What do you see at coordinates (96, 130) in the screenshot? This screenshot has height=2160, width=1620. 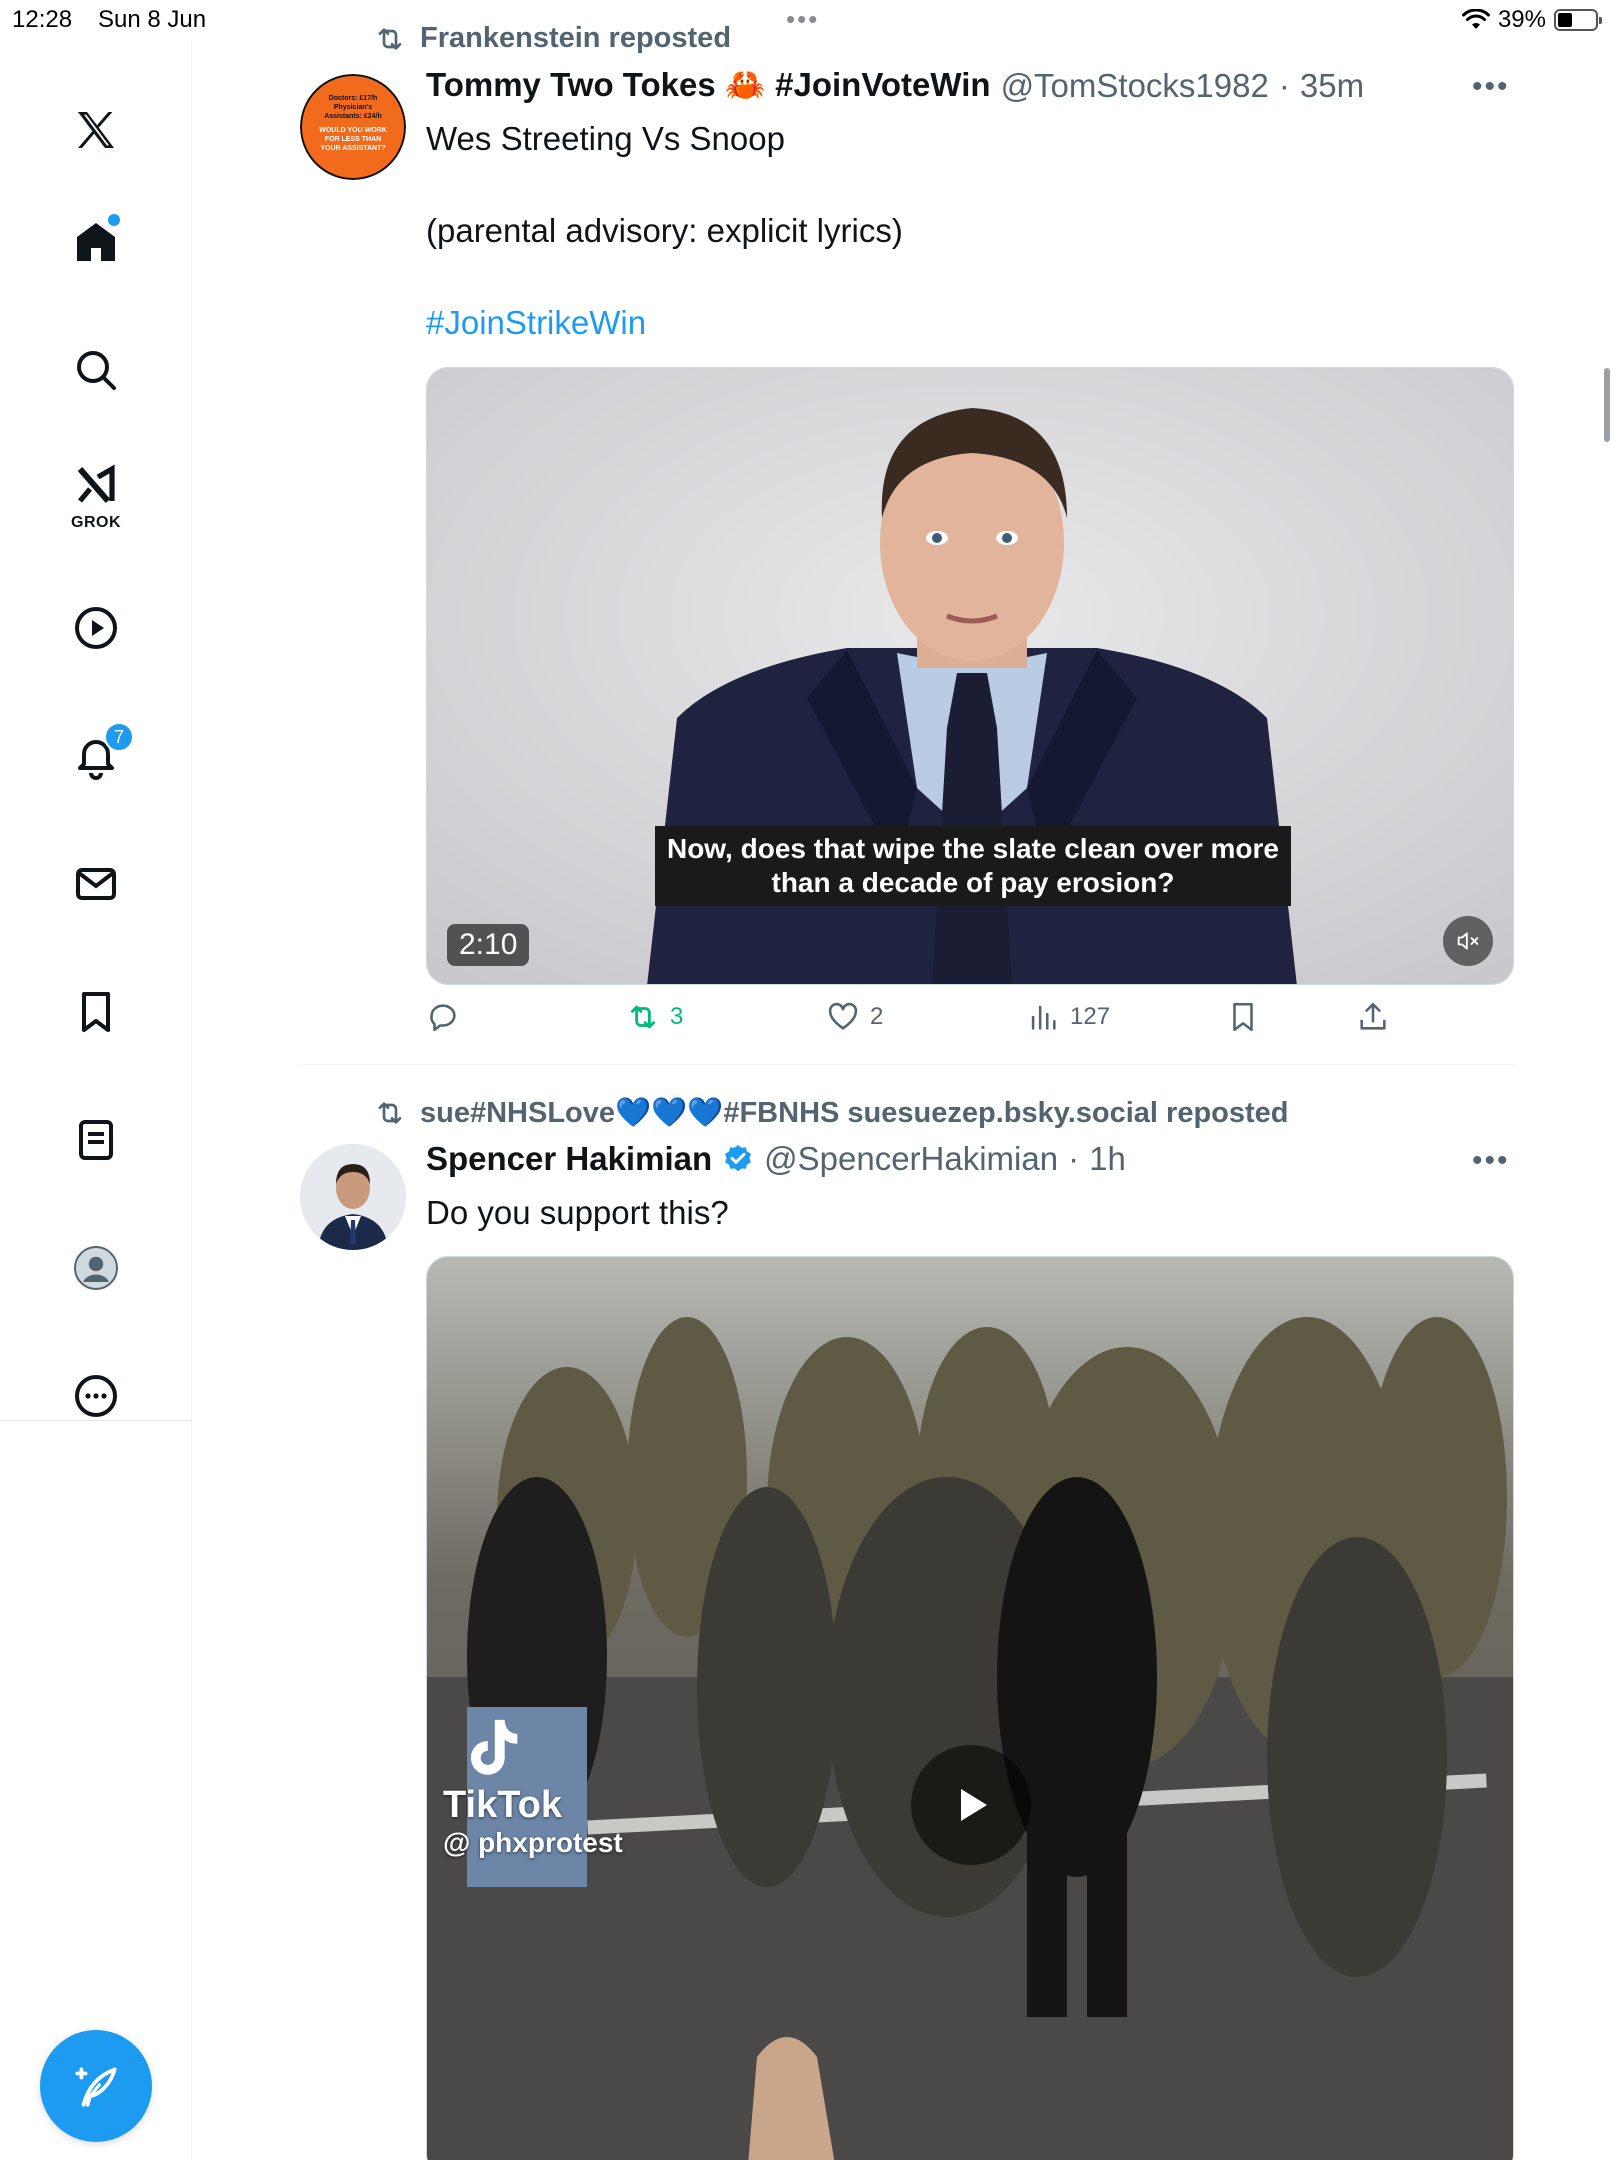 I see `x-logo-icon` at bounding box center [96, 130].